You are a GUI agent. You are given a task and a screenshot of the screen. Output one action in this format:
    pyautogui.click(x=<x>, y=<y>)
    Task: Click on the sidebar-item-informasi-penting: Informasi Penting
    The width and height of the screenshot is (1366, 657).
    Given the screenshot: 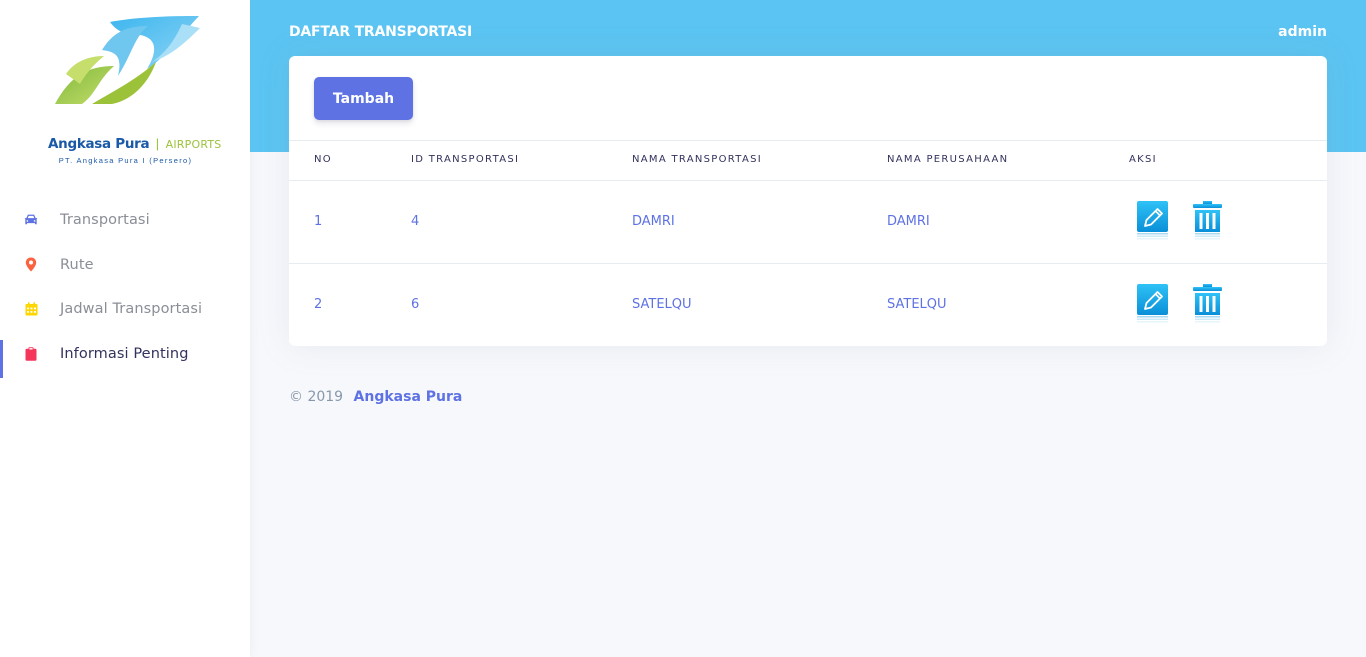 What is the action you would take?
    pyautogui.click(x=125, y=354)
    